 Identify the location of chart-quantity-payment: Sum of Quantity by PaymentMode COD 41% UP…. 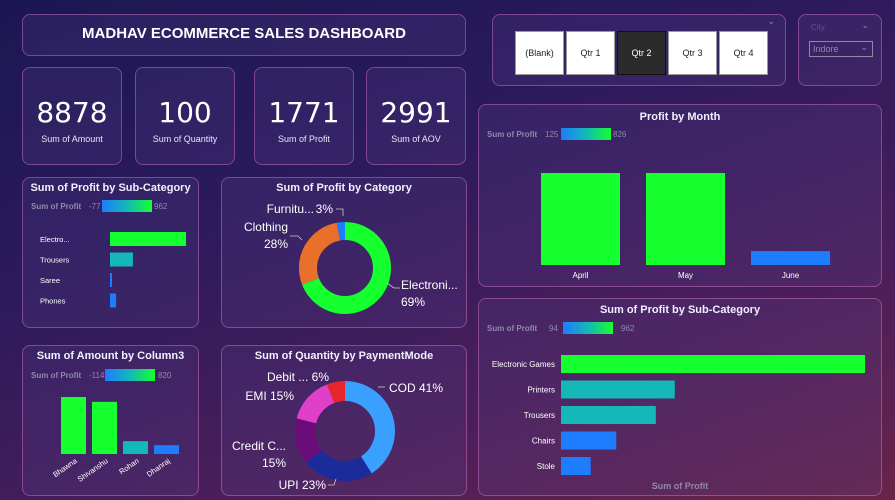
(344, 420).